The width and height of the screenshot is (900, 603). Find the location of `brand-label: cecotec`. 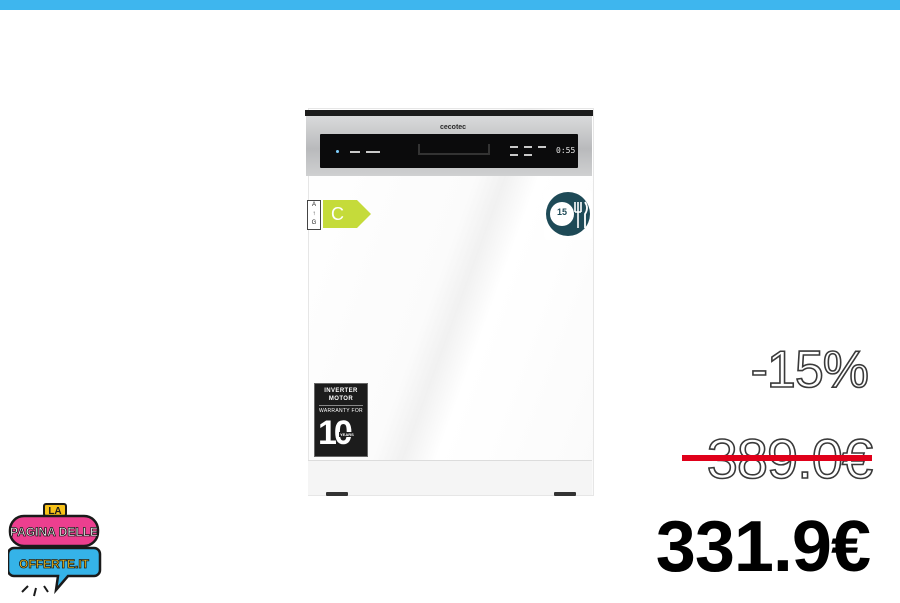

brand-label: cecotec is located at coordinates (453, 127).